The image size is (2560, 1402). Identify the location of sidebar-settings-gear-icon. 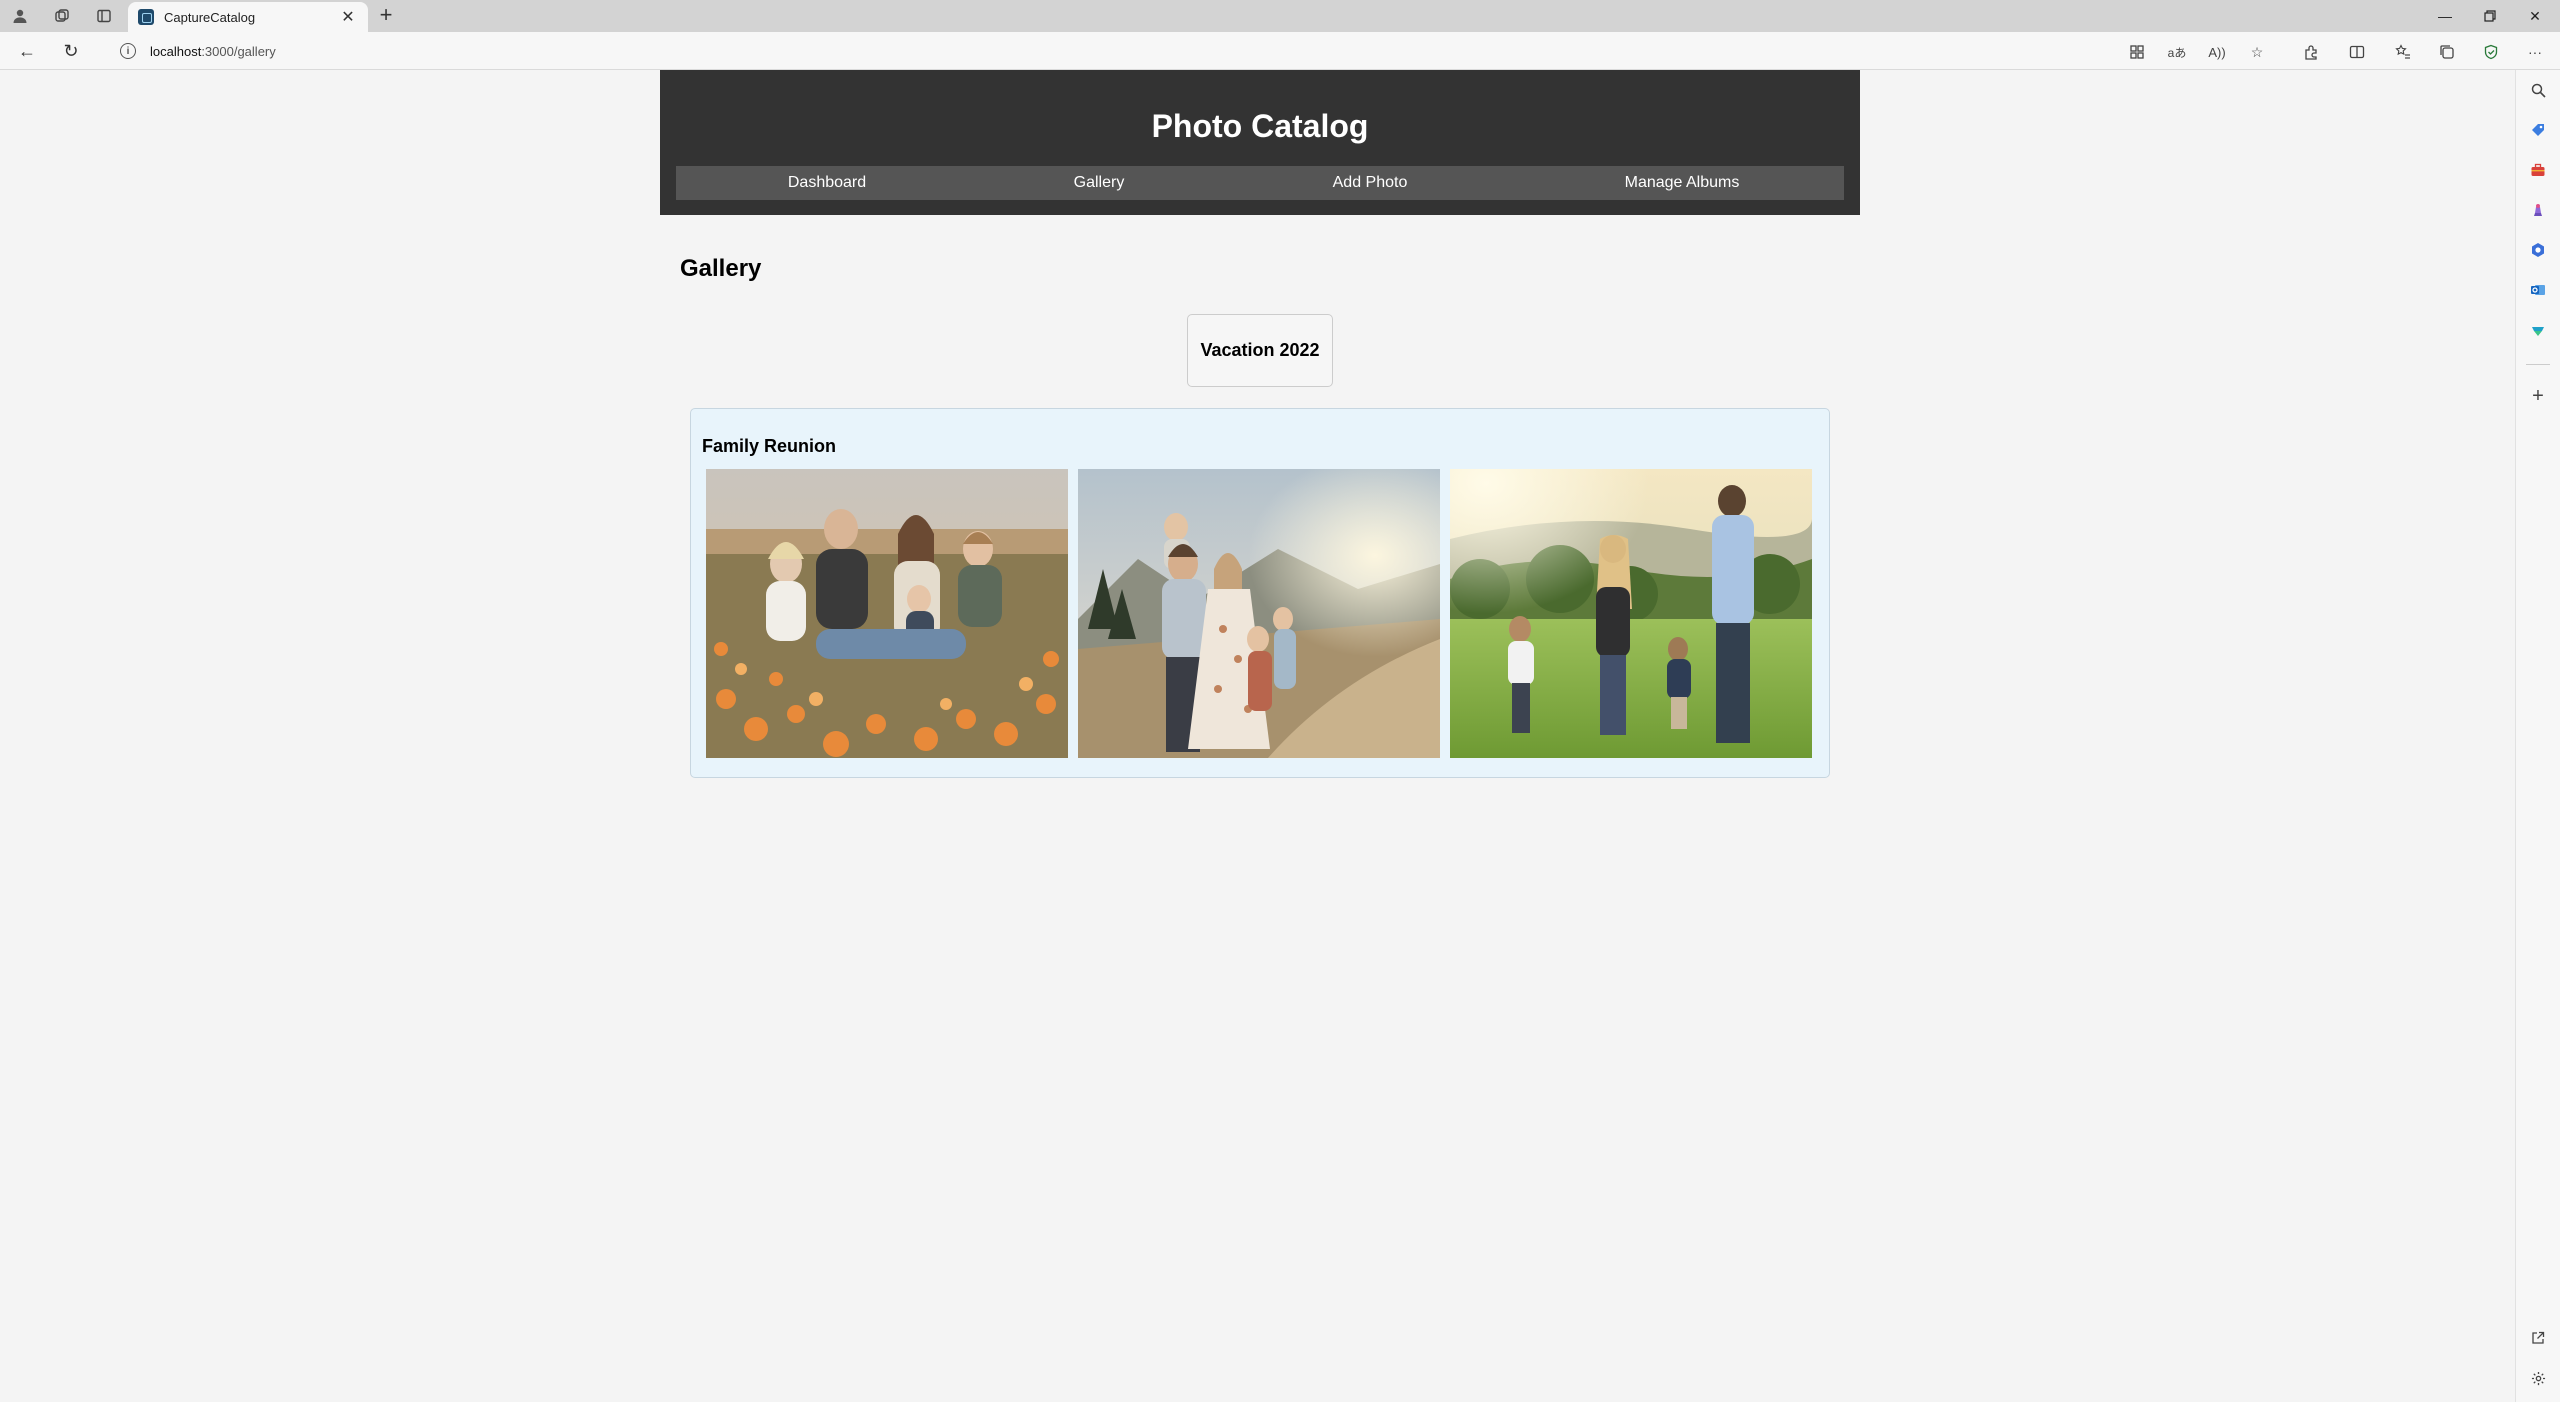
(2538, 1378).